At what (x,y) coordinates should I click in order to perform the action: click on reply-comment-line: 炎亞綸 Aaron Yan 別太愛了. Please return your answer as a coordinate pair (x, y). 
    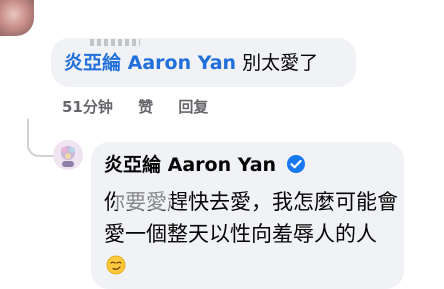
    Looking at the image, I should click on (191, 63).